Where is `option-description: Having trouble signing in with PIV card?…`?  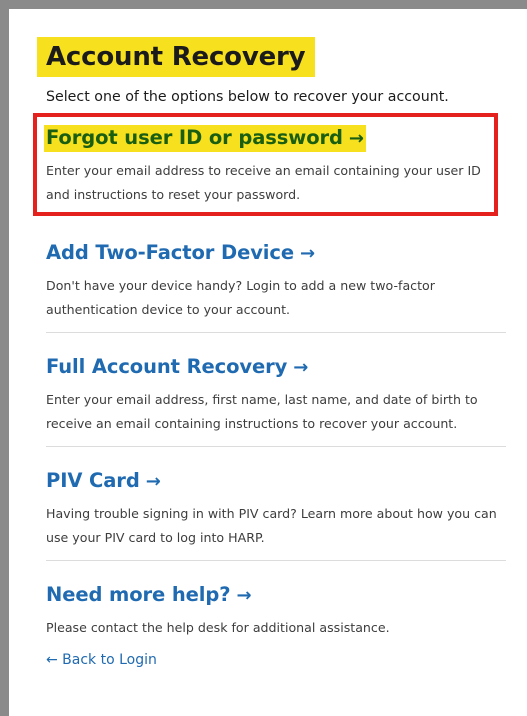
option-description: Having trouble signing in with PIV card?… is located at coordinates (271, 525).